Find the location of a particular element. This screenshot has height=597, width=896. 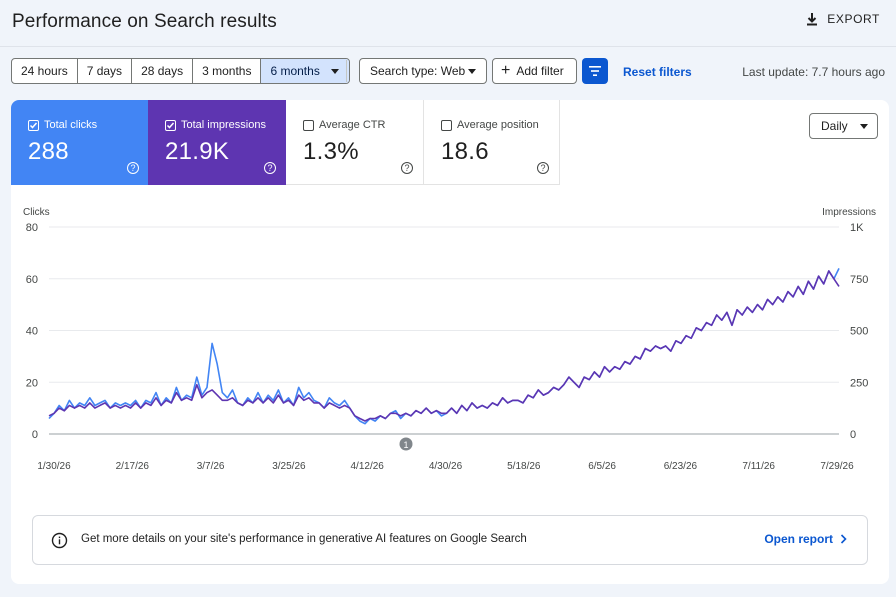

x-tick-label: 5/18/26 is located at coordinates (524, 466).